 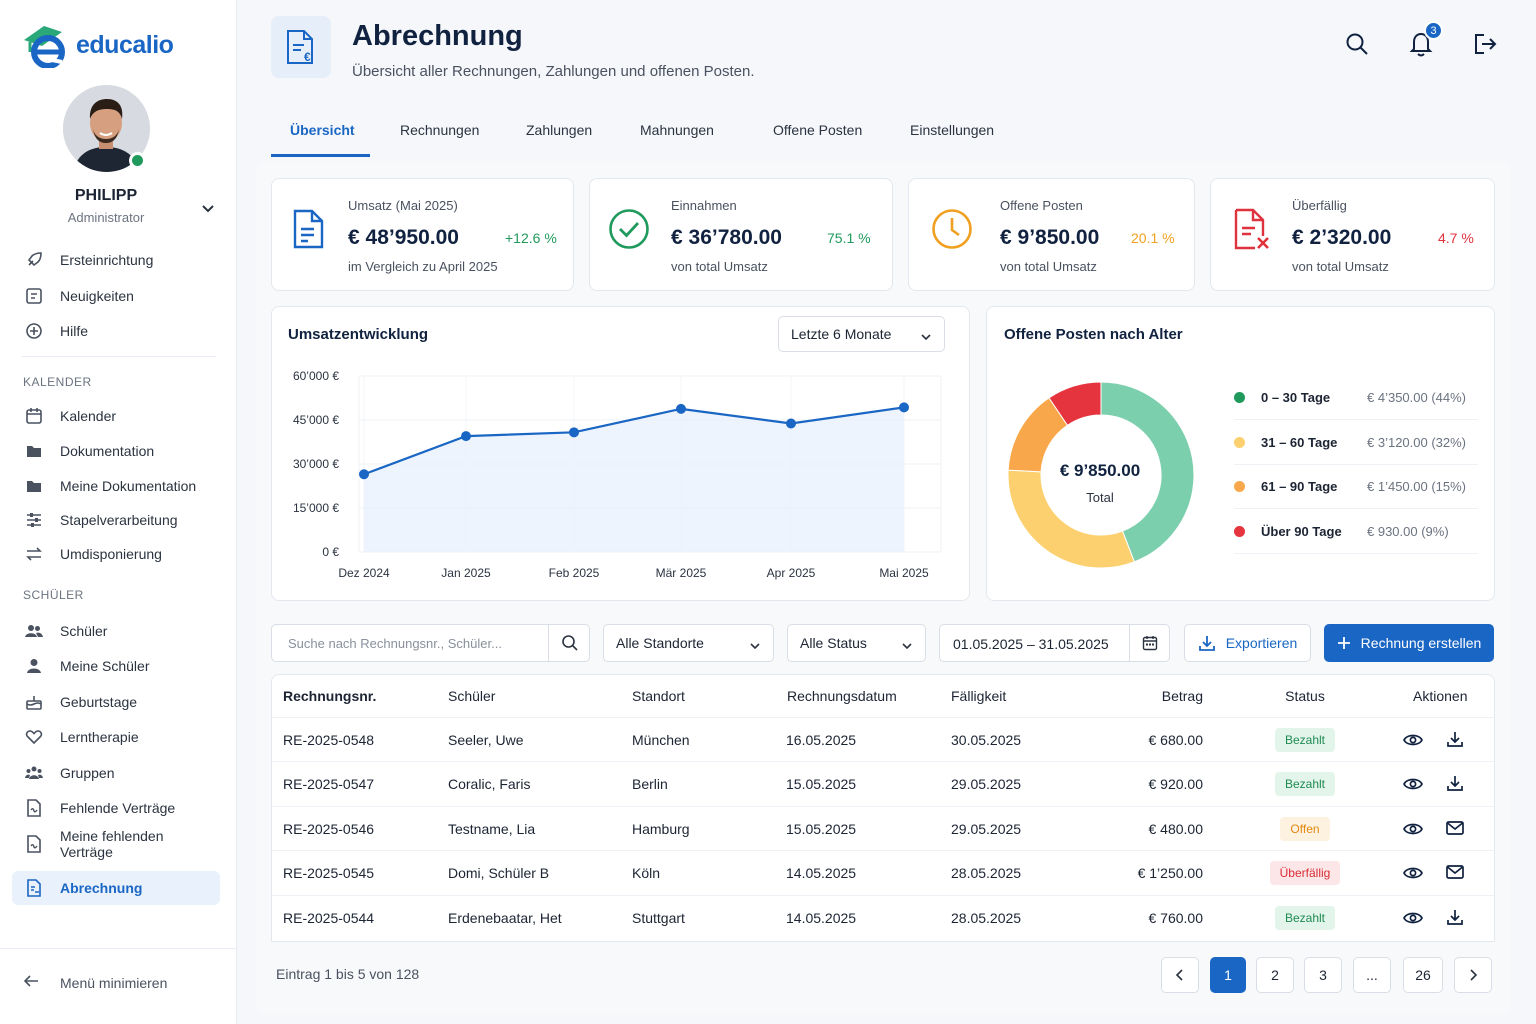 I want to click on sidebar-item-dokumentation: Dokumentation, so click(x=116, y=451).